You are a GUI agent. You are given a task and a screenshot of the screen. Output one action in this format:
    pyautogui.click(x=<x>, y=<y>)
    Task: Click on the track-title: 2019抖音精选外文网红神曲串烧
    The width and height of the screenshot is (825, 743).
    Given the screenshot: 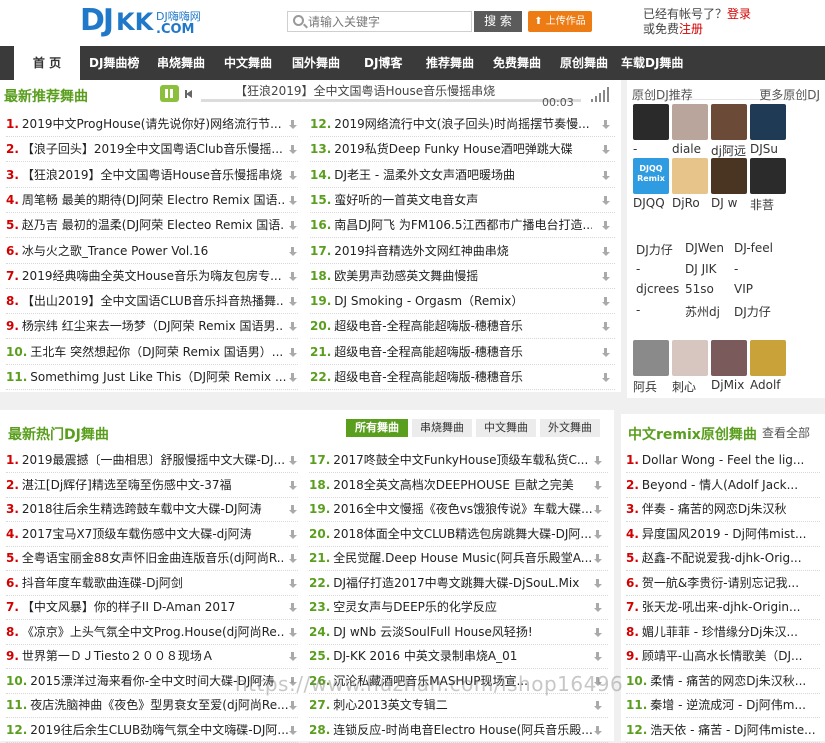 What is the action you would take?
    pyautogui.click(x=463, y=251)
    